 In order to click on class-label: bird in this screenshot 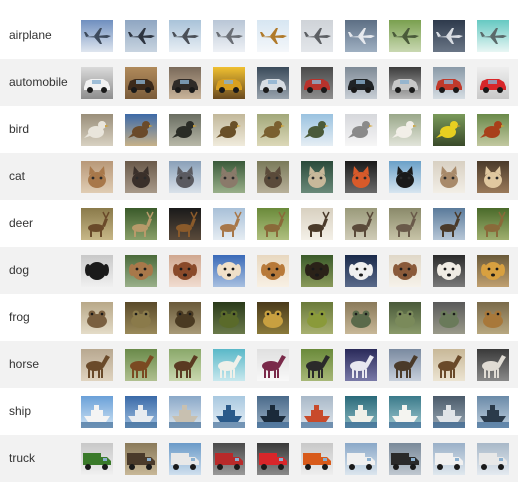, I will do `click(19, 129)`.